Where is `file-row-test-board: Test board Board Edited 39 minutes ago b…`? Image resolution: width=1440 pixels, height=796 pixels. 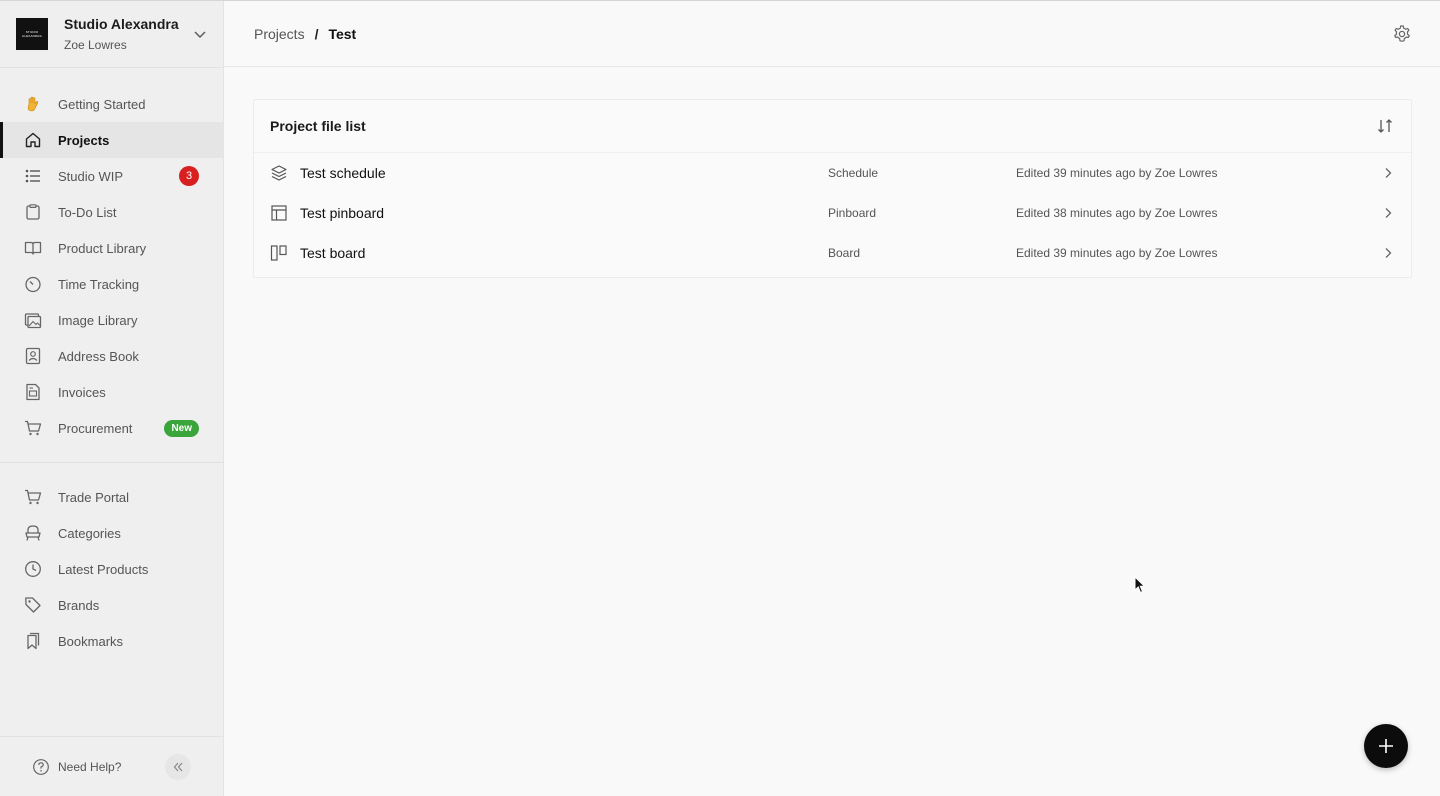 file-row-test-board: Test board Board Edited 39 minutes ago b… is located at coordinates (832, 253).